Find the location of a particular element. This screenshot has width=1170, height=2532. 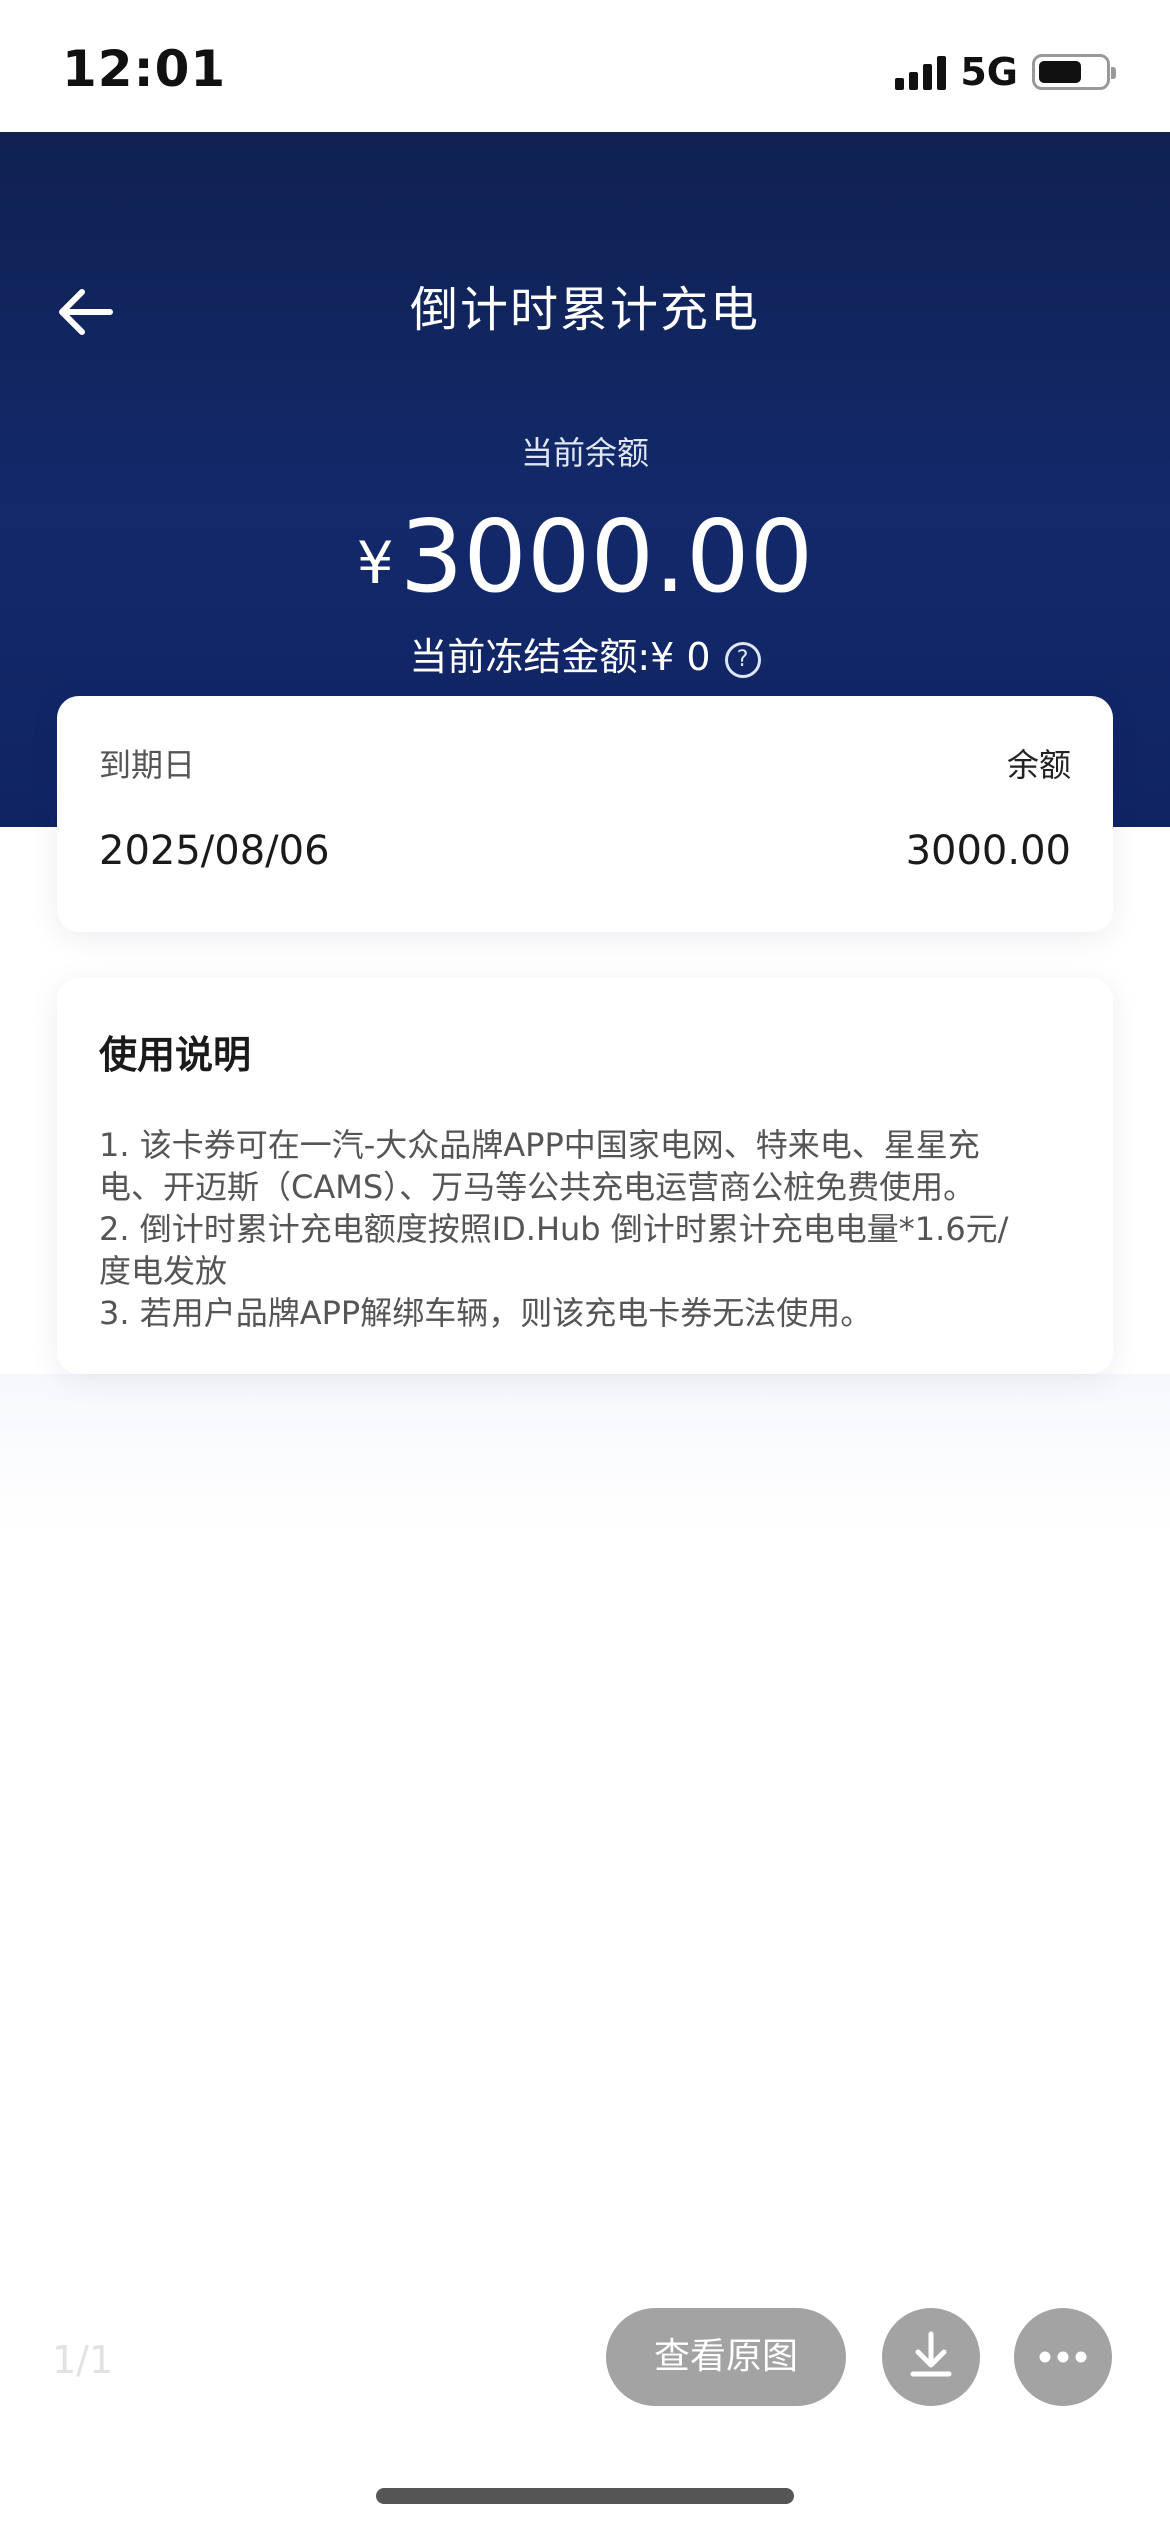

usage-note-line: 1. 该卡券可在一汽-大众品牌APP中国家电网、特来电、星星充 is located at coordinates (539, 1145).